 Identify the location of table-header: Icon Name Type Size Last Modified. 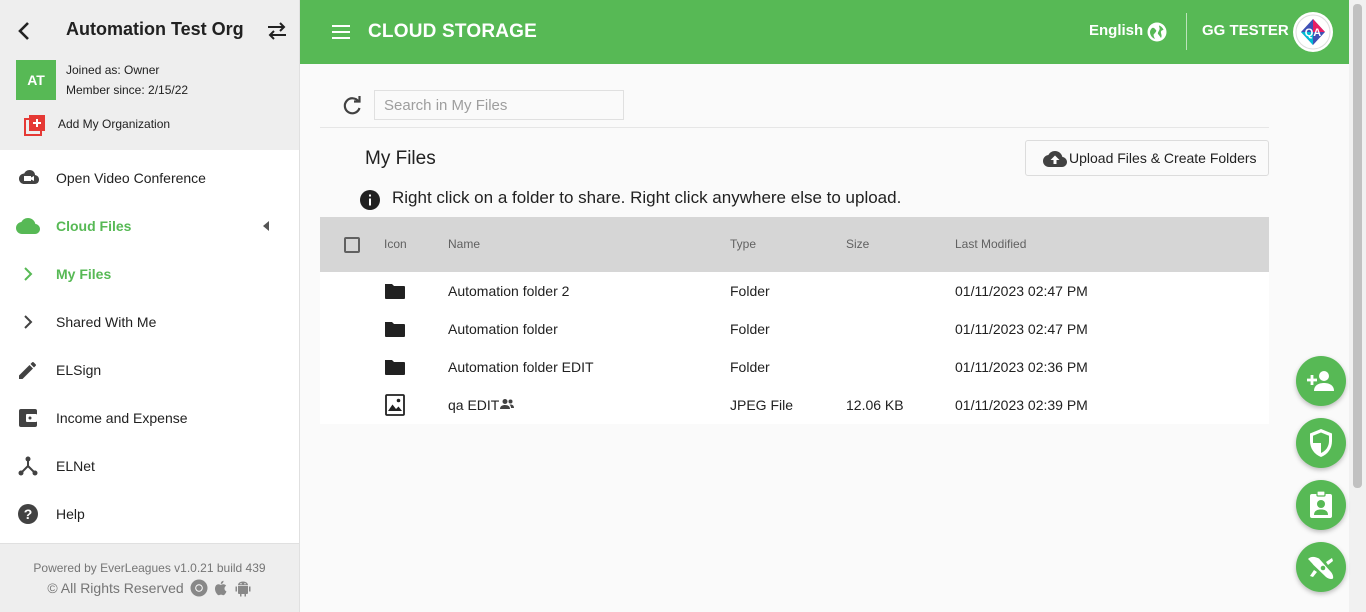
(794, 244).